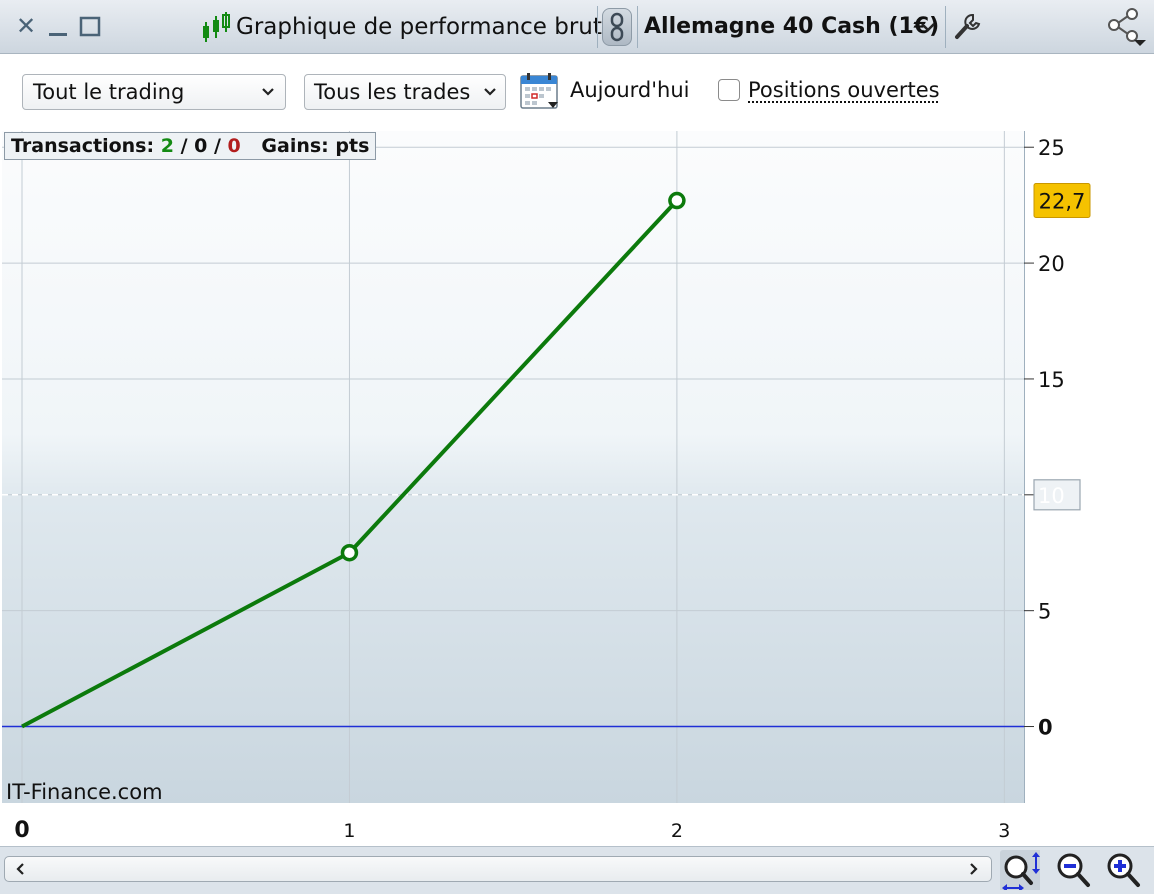 This screenshot has height=894, width=1154. I want to click on watermark: IT-Finance.com, so click(84, 792).